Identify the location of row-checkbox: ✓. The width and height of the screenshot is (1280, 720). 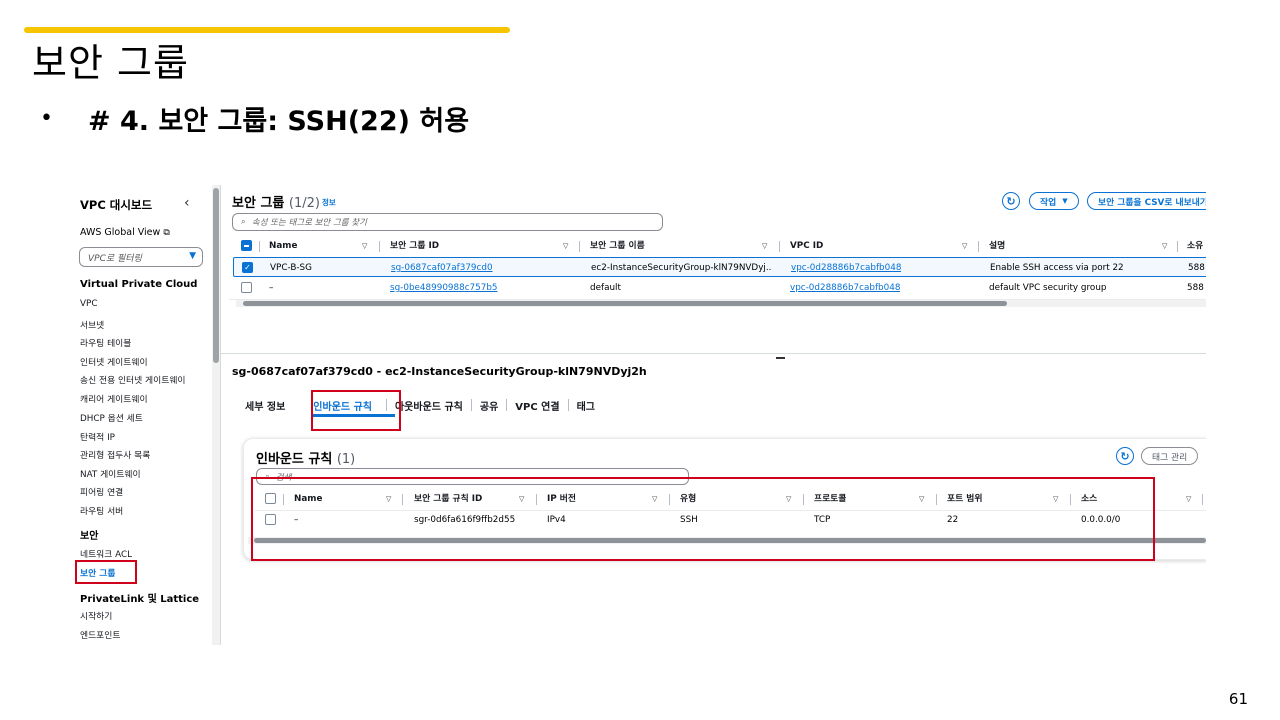
(247, 267).